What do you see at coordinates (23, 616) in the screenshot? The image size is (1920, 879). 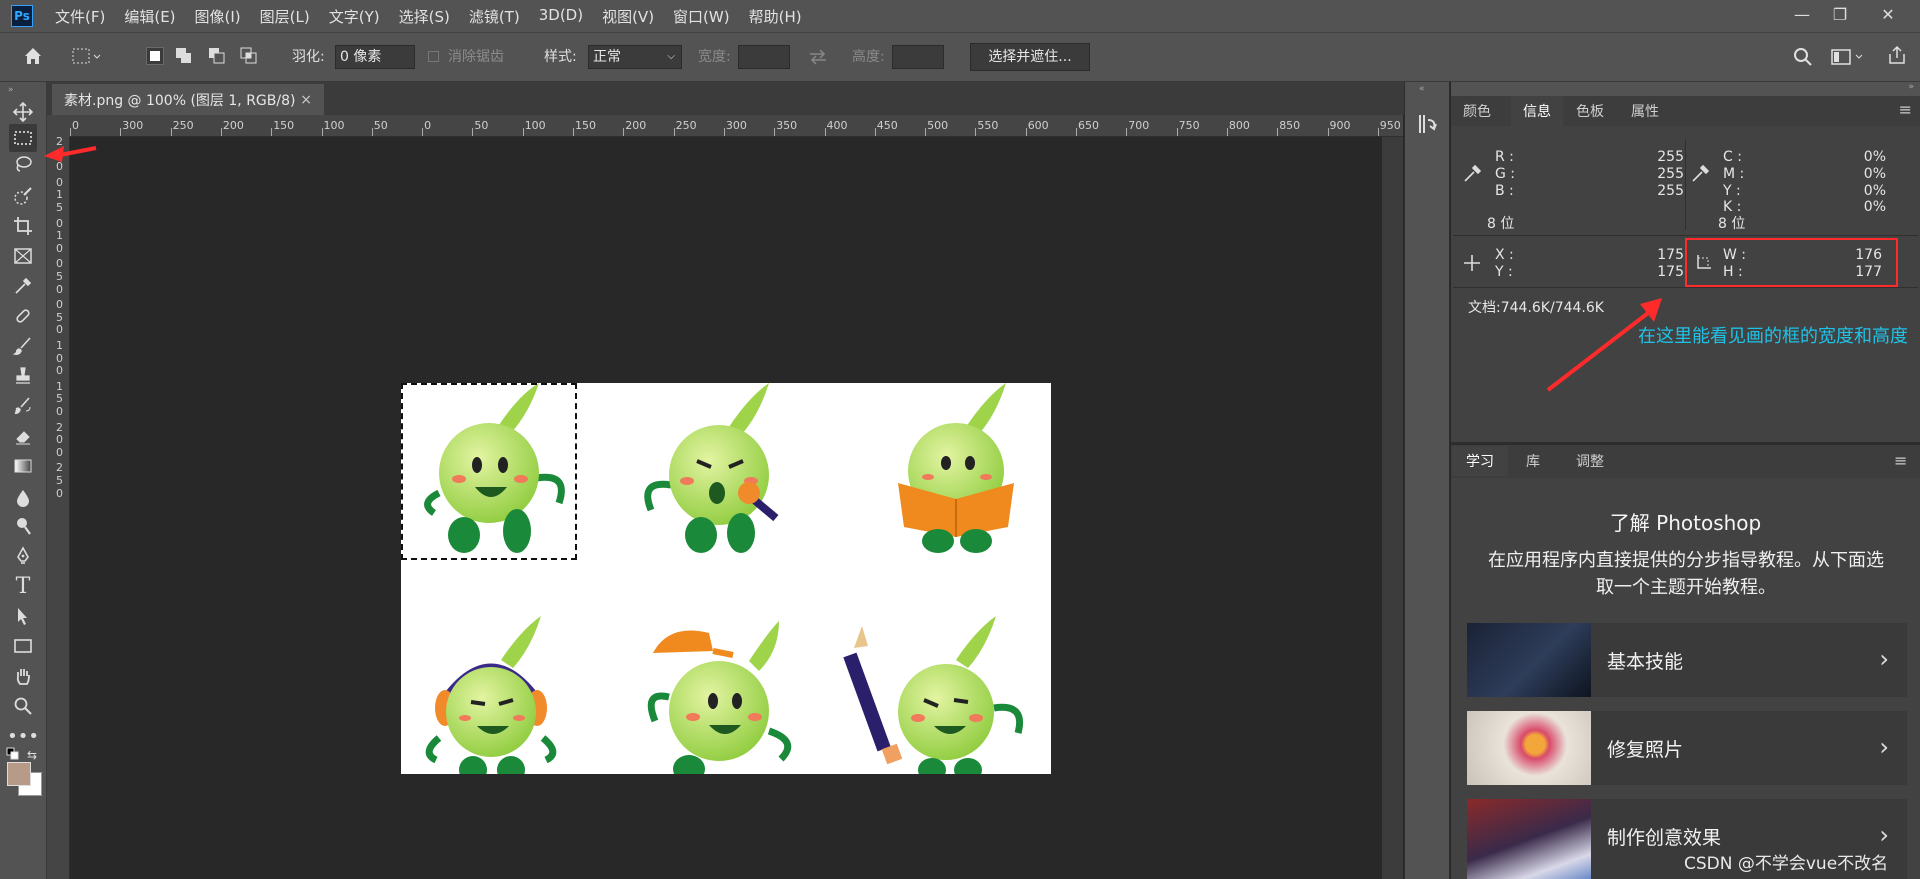 I see `path-selection-tool-icon` at bounding box center [23, 616].